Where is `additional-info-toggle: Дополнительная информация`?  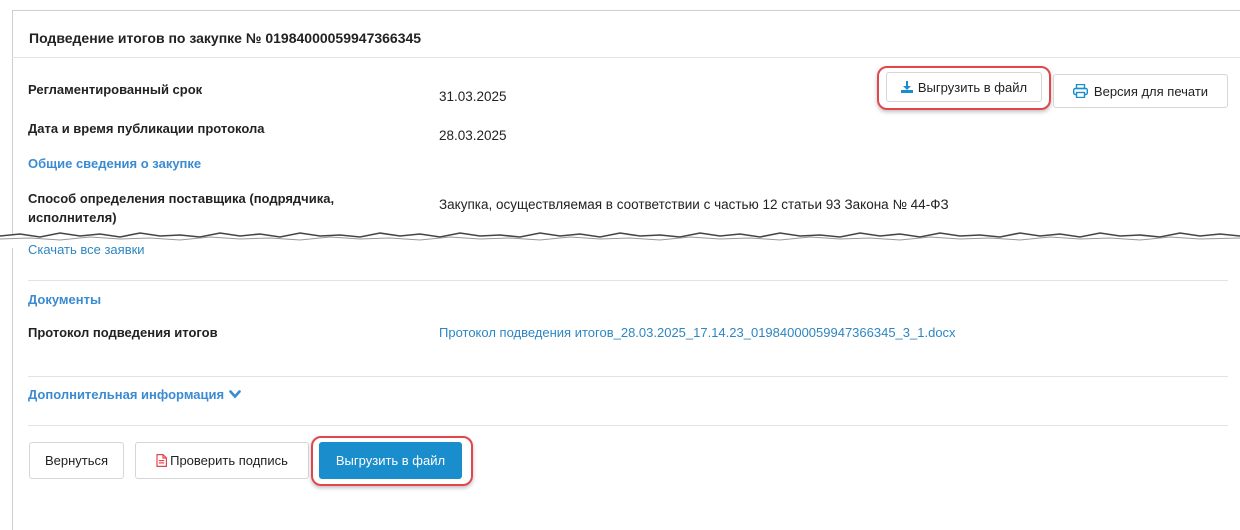 additional-info-toggle: Дополнительная информация is located at coordinates (134, 394).